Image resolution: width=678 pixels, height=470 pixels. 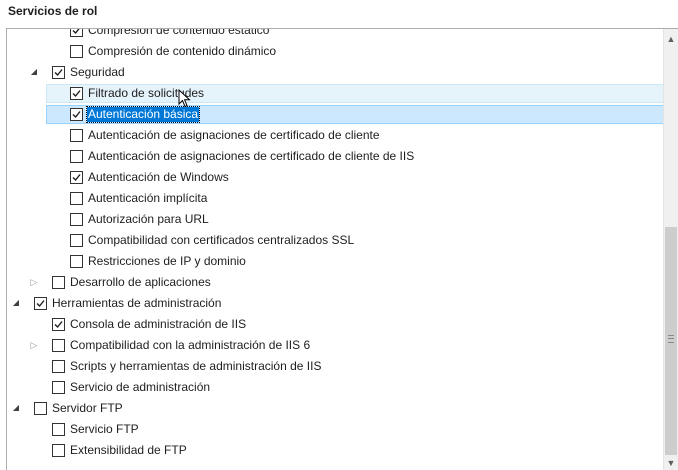 What do you see at coordinates (335, 219) in the screenshot?
I see `tree-item: Autorización para URL` at bounding box center [335, 219].